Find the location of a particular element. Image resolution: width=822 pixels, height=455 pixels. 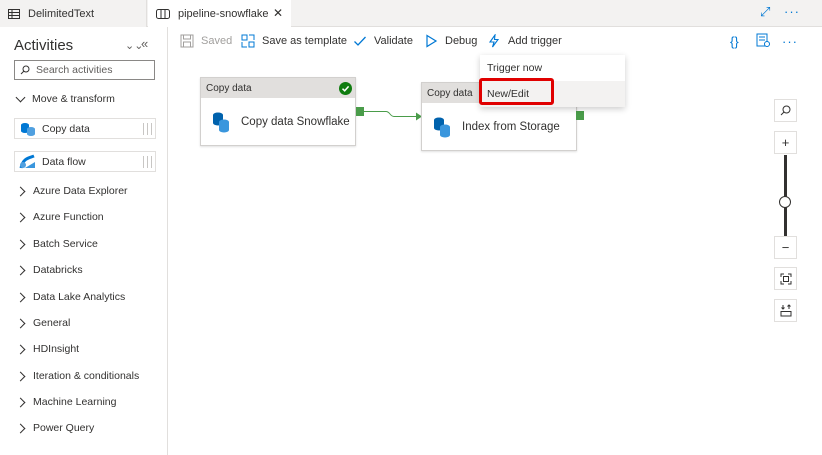

section-batch-service: Batch Service is located at coordinates (56, 244).